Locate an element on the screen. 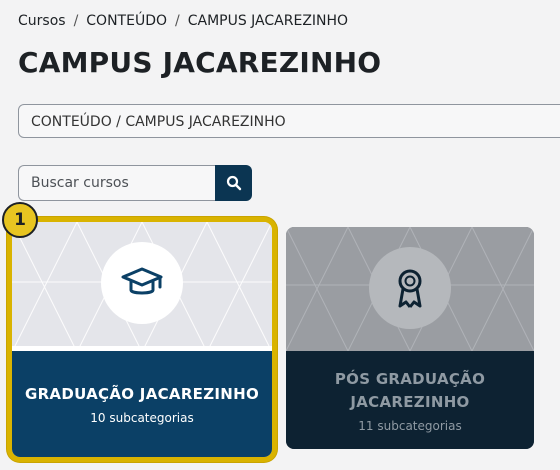 The width and height of the screenshot is (560, 470). breadcrumb-item-cursos: Cursos is located at coordinates (42, 21).